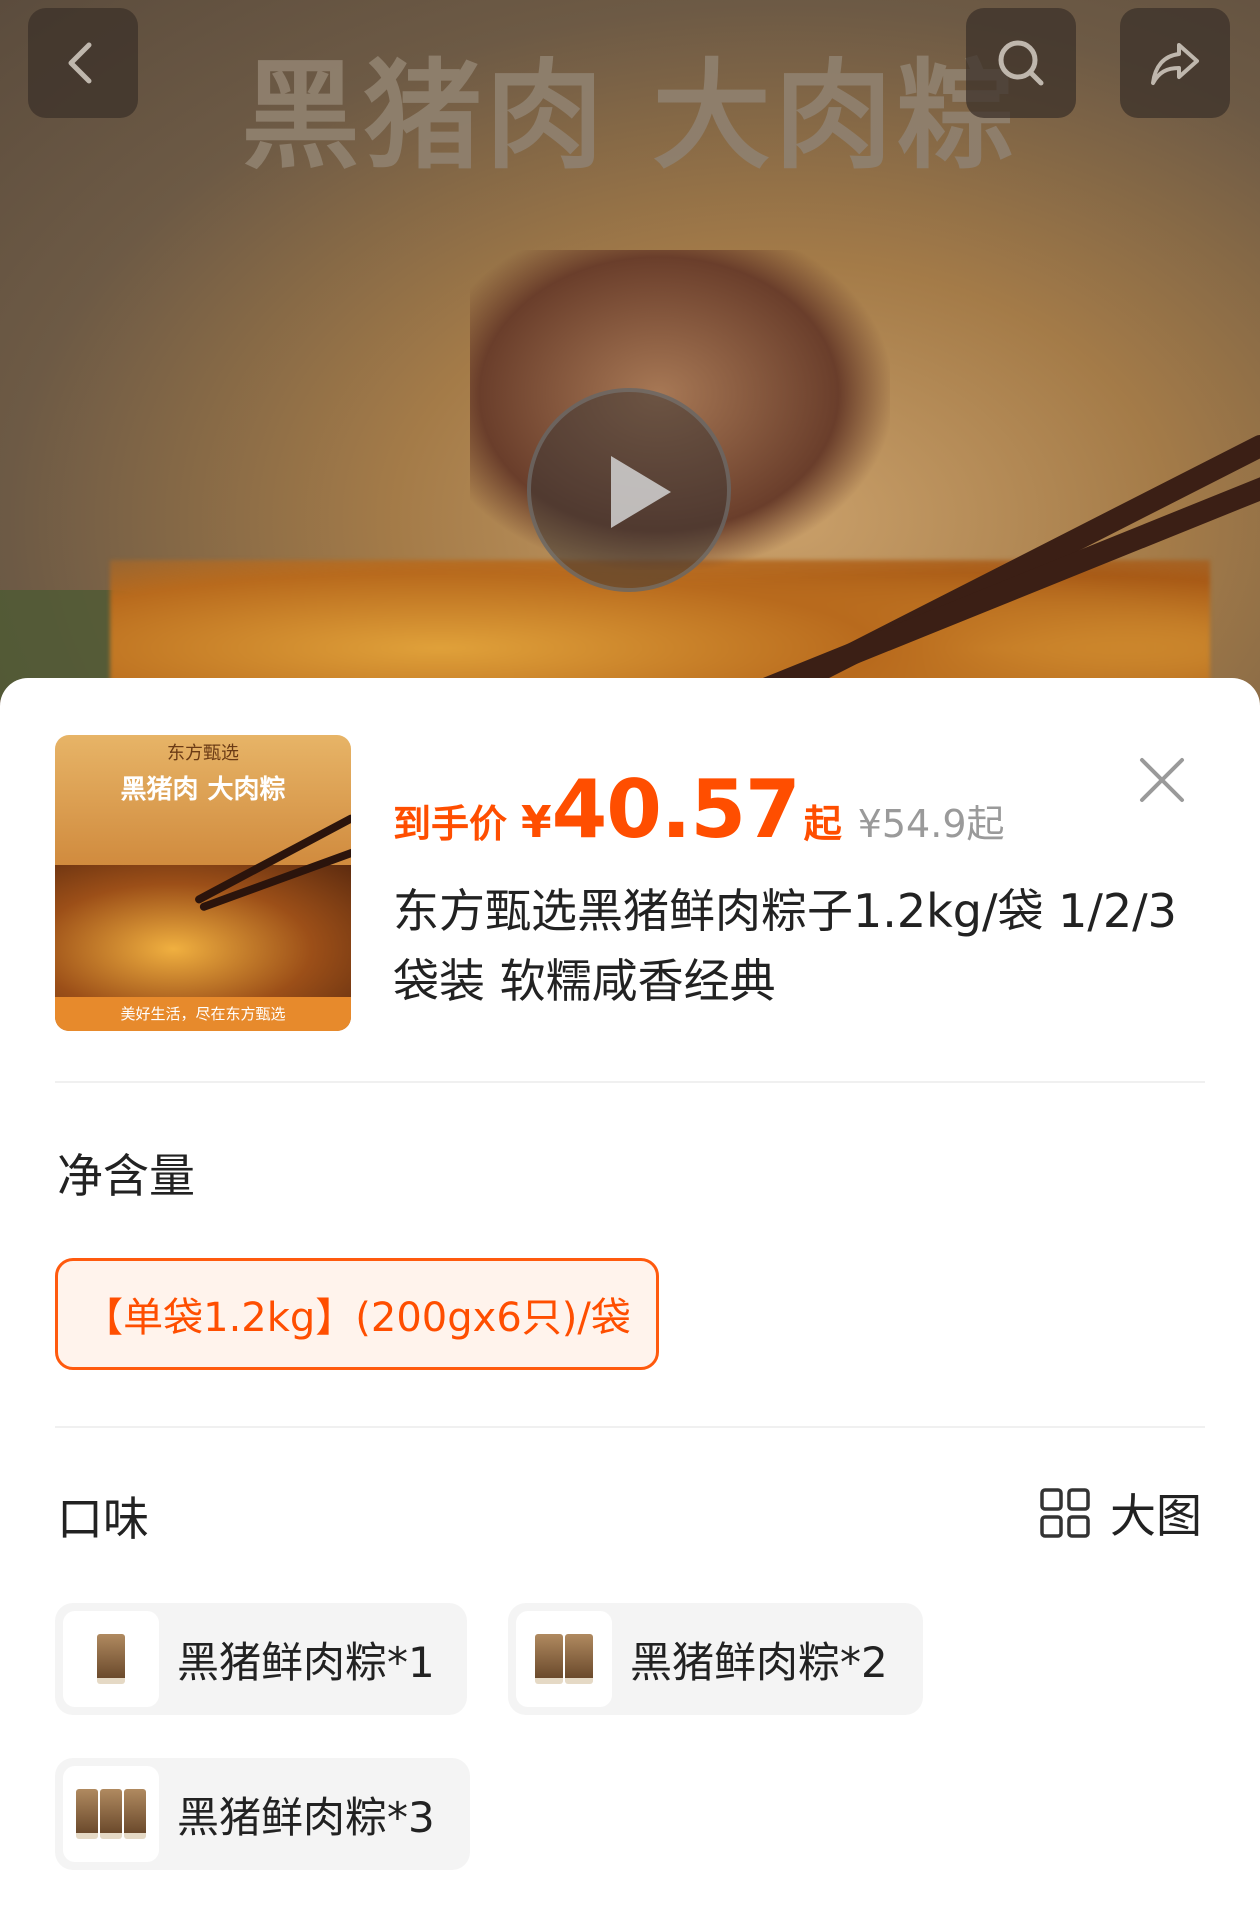  Describe the element at coordinates (357, 1318) in the screenshot. I see `net-weight-option-label: 【单袋1.2kg】(200gx6只)/袋` at that location.